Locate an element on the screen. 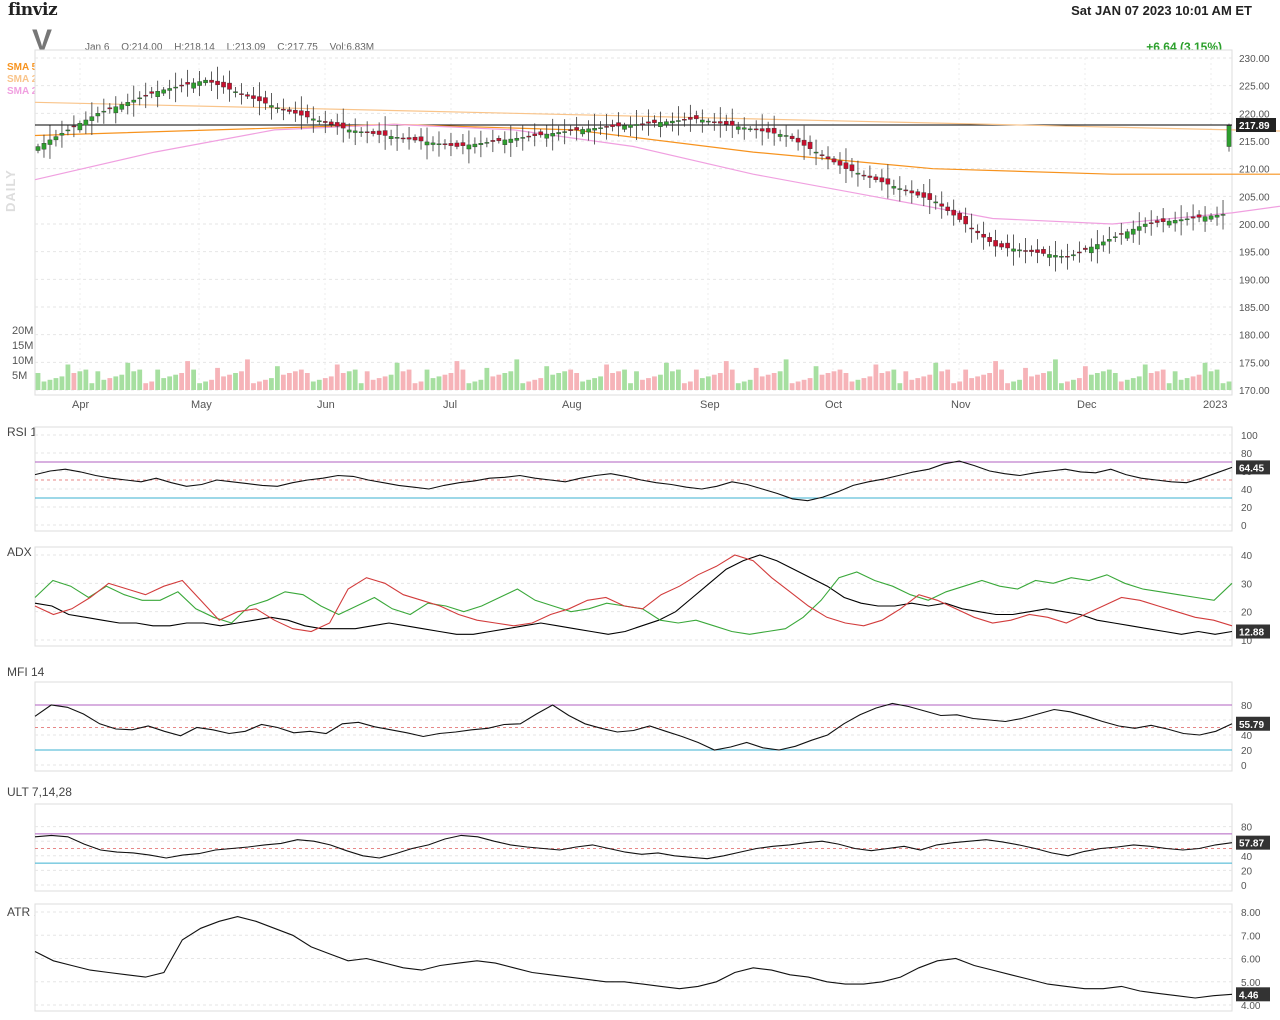  indicator-tick-label: 30 is located at coordinates (1247, 584).